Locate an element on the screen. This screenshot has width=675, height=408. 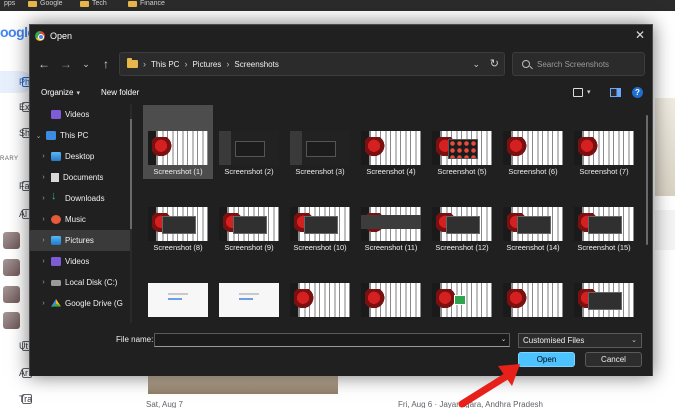
file-item: Screenshot (9) is located at coordinates (249, 217).